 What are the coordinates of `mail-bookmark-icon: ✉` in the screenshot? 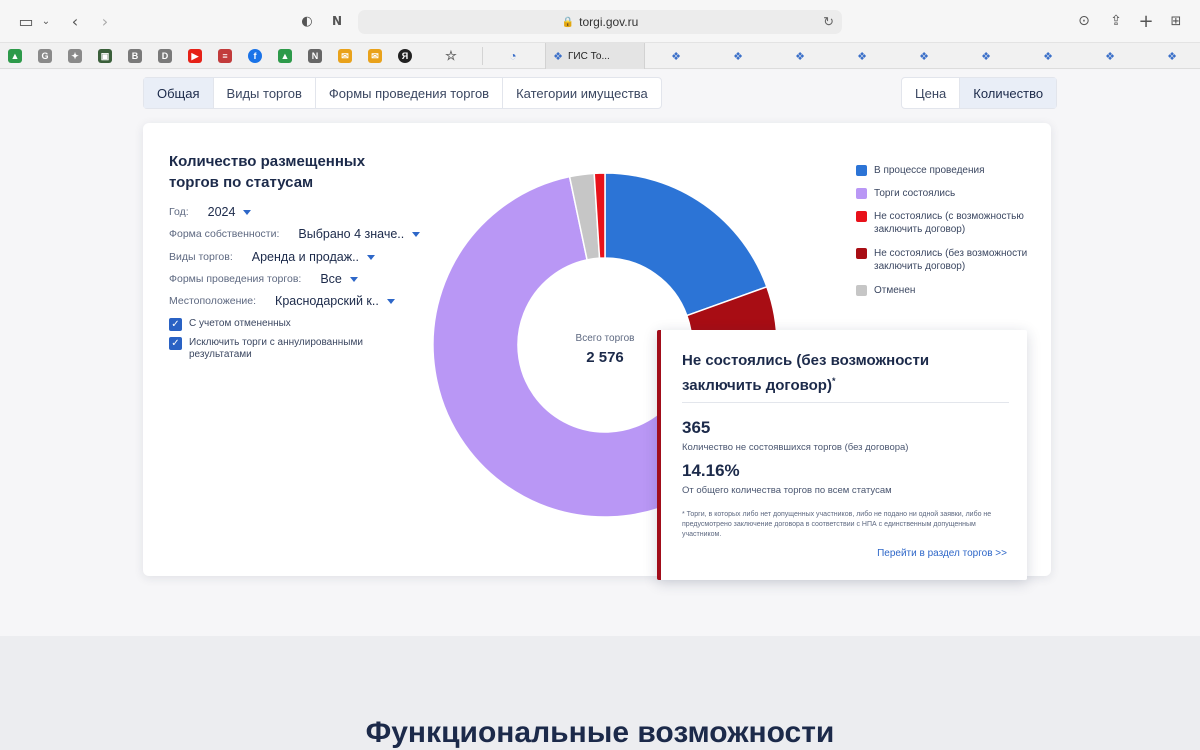 It's located at (345, 56).